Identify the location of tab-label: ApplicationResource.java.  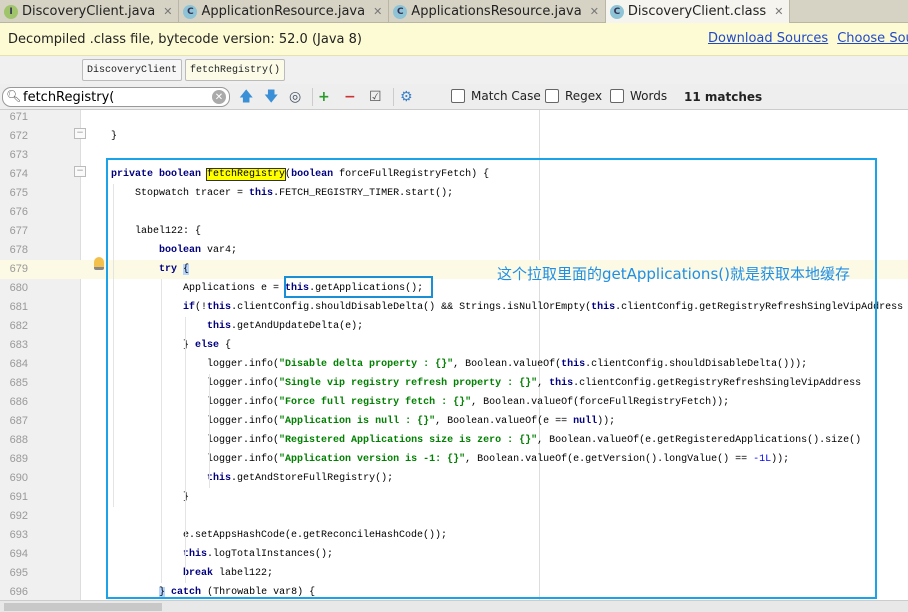
(283, 11).